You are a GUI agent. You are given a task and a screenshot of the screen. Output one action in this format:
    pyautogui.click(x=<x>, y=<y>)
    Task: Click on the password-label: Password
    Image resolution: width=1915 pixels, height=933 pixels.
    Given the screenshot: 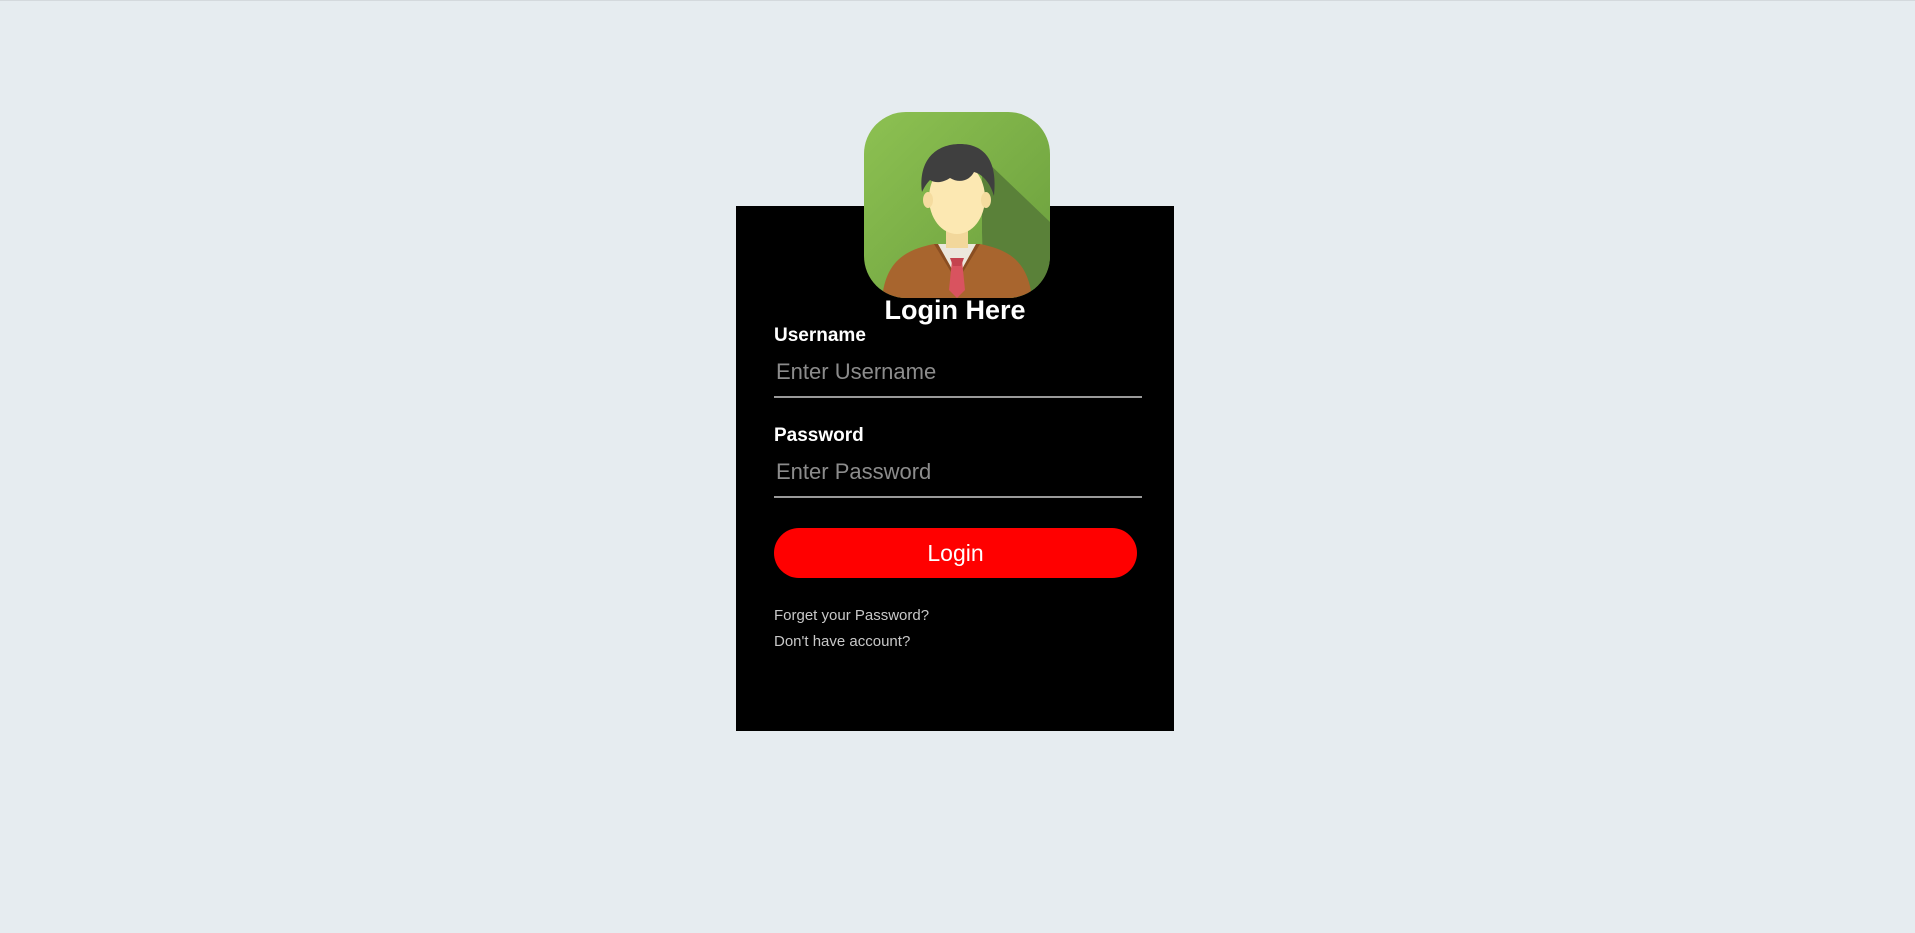 What is the action you would take?
    pyautogui.click(x=819, y=435)
    